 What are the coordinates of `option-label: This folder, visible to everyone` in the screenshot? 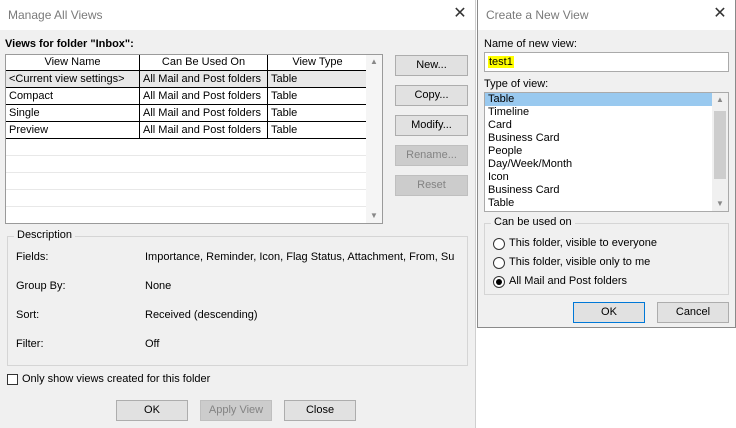 It's located at (583, 243).